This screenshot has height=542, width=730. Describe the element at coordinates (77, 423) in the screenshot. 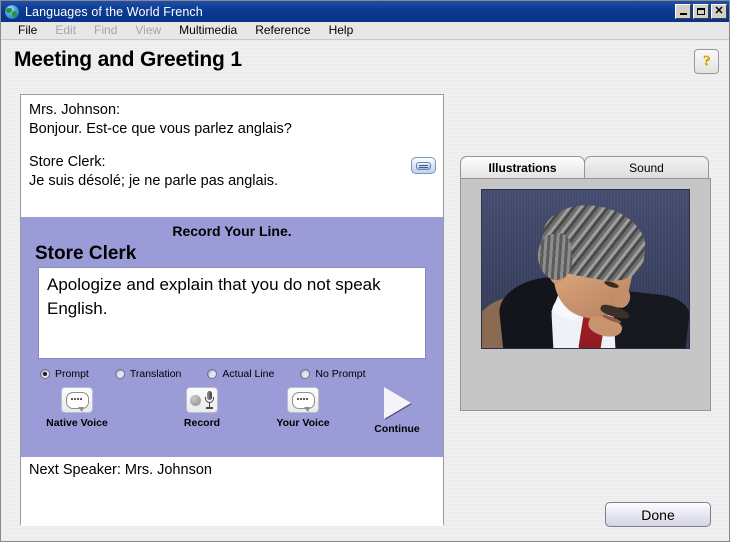

I see `native-voice-label: Native Voice` at that location.